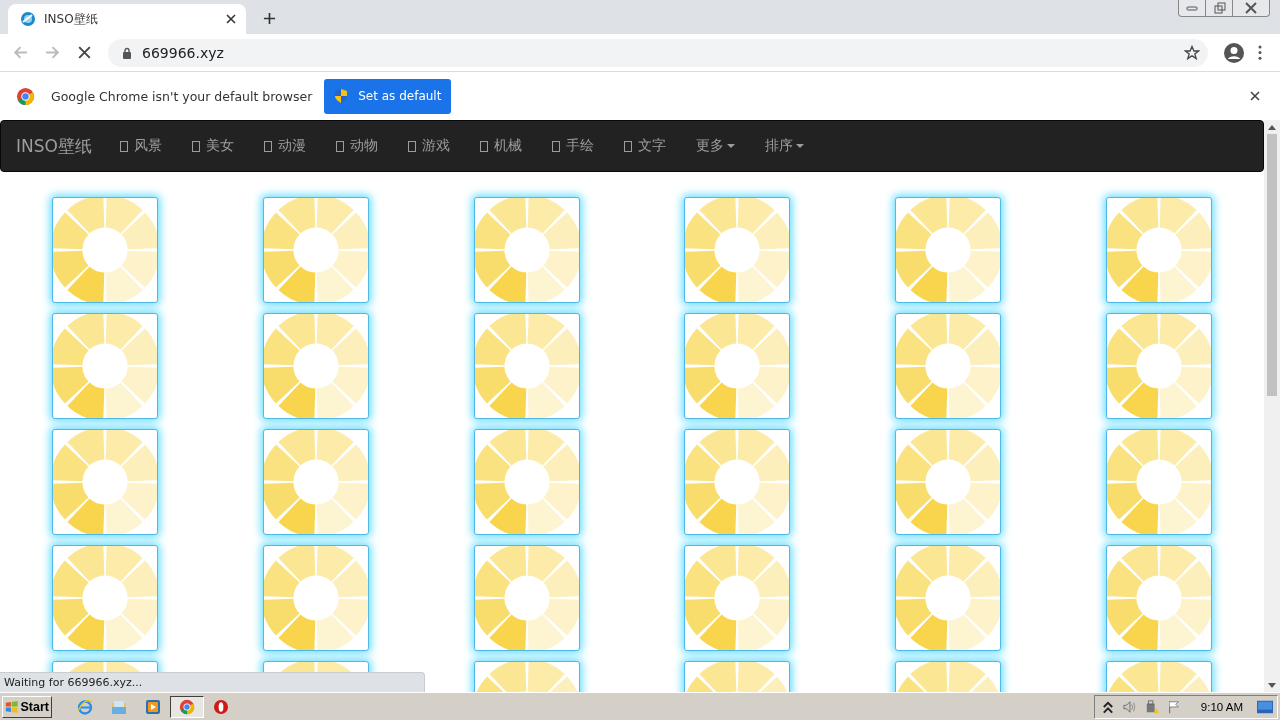 This screenshot has width=1280, height=720. Describe the element at coordinates (1192, 8) in the screenshot. I see `minimize-icon` at that location.